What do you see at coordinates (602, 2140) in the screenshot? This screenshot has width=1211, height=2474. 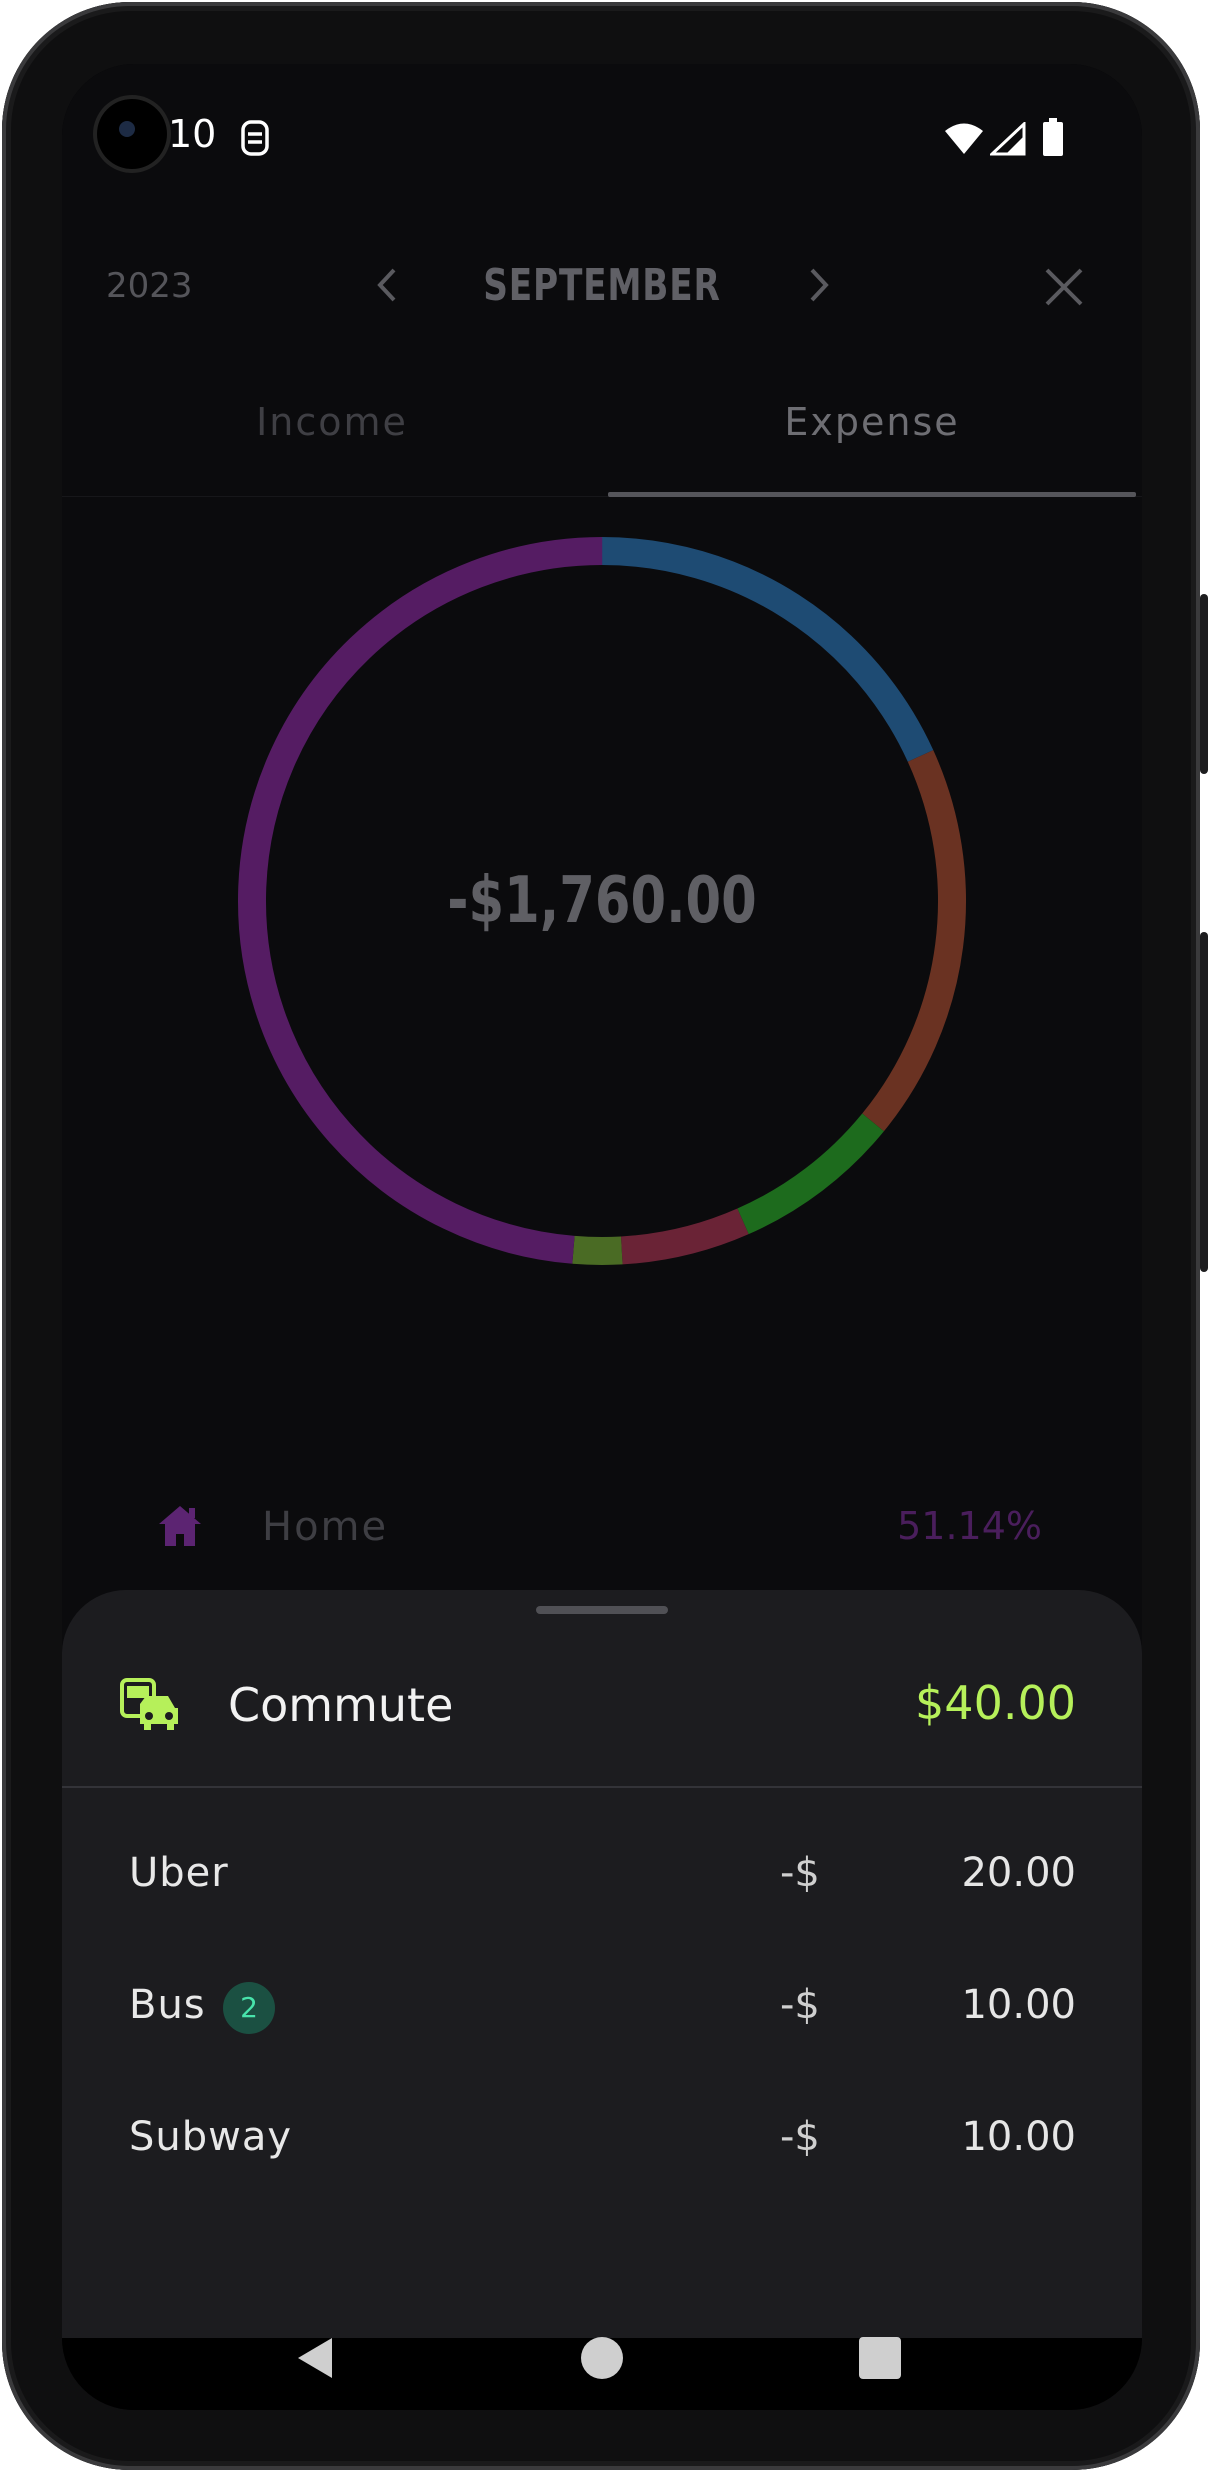 I see `transaction-row-subway: Subway -$ 10.00` at bounding box center [602, 2140].